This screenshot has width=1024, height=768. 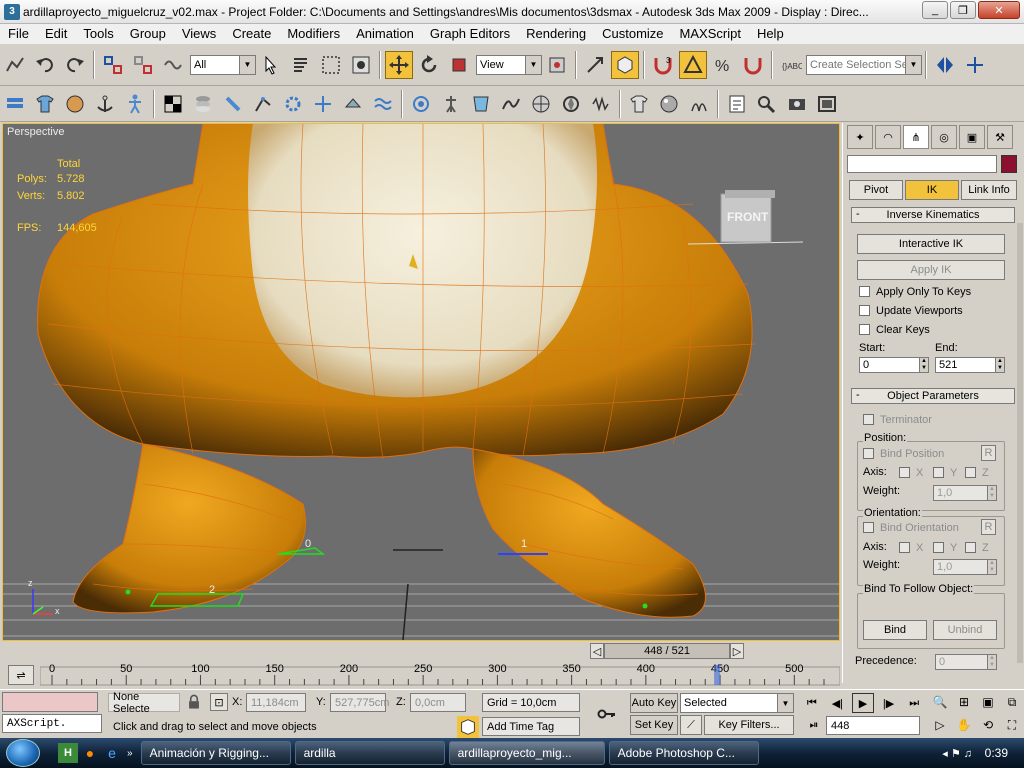 I want to click on space-warp-icon, so click(x=383, y=104).